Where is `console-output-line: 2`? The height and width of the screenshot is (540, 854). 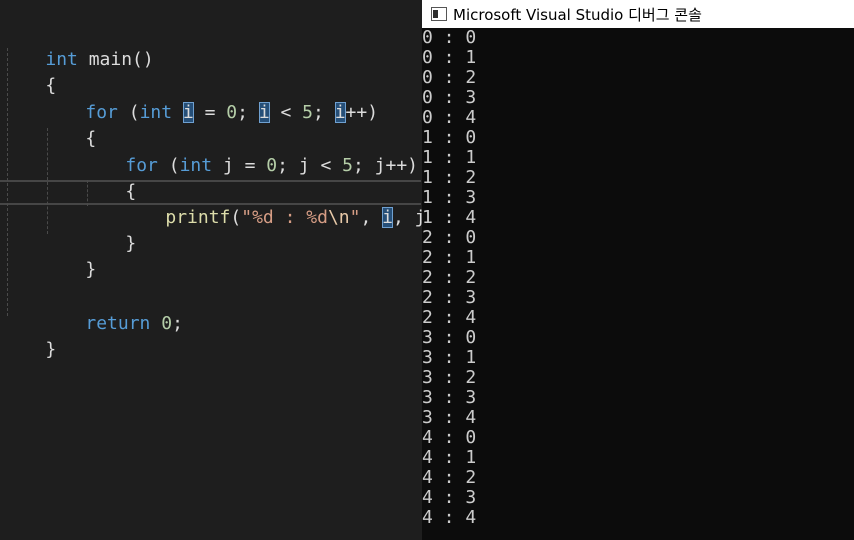
console-output-line: 2 is located at coordinates (449, 277).